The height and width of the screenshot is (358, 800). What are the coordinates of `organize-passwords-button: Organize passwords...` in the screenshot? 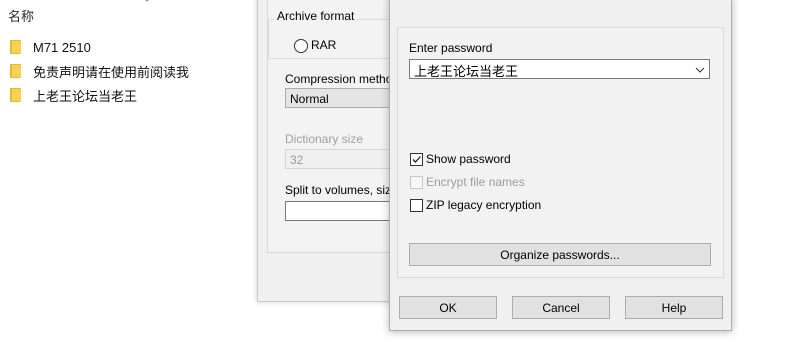 It's located at (560, 254).